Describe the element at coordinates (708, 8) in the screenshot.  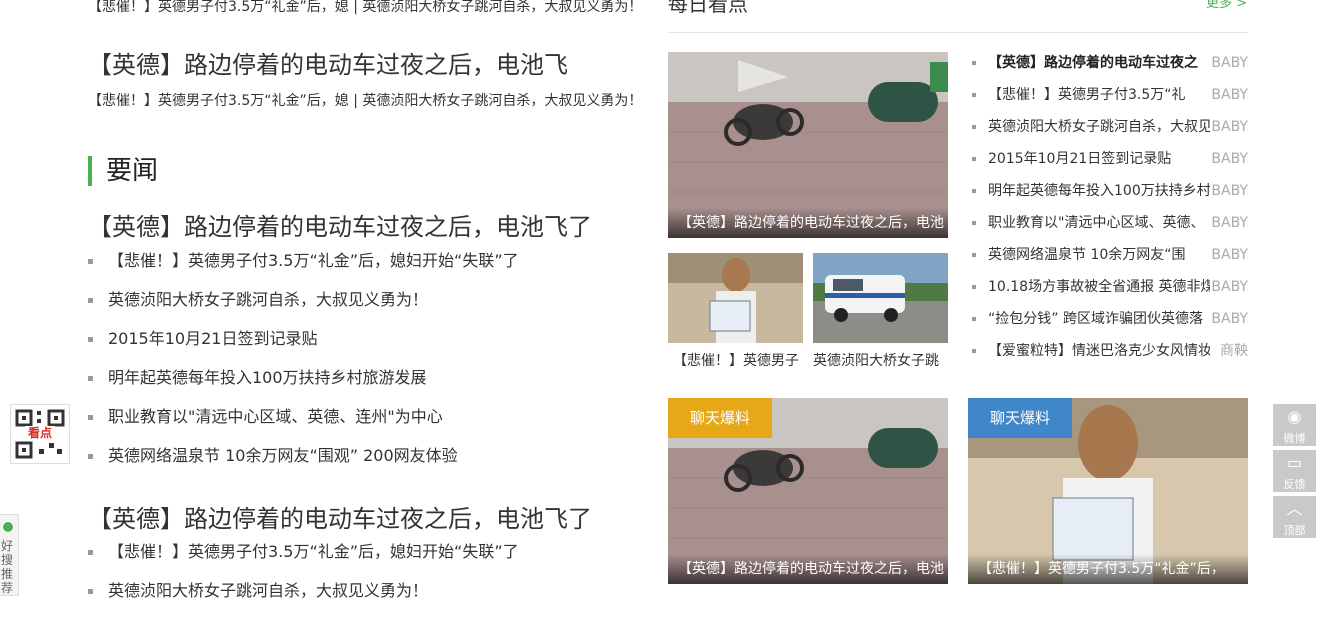
I see `panel-title: 每日看点` at that location.